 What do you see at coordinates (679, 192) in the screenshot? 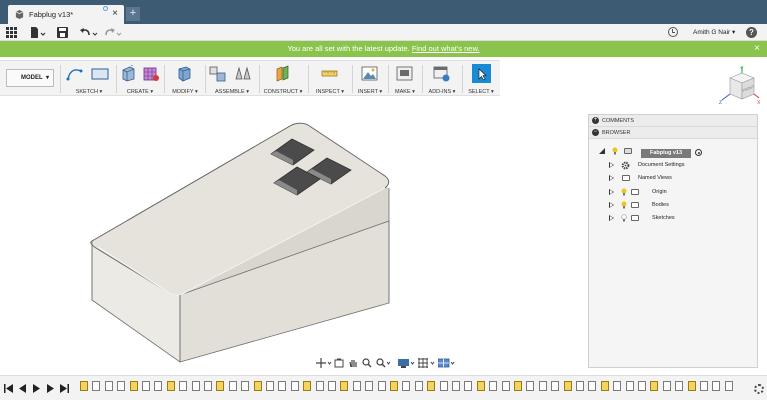
I see `browser-item-origin: Origin` at bounding box center [679, 192].